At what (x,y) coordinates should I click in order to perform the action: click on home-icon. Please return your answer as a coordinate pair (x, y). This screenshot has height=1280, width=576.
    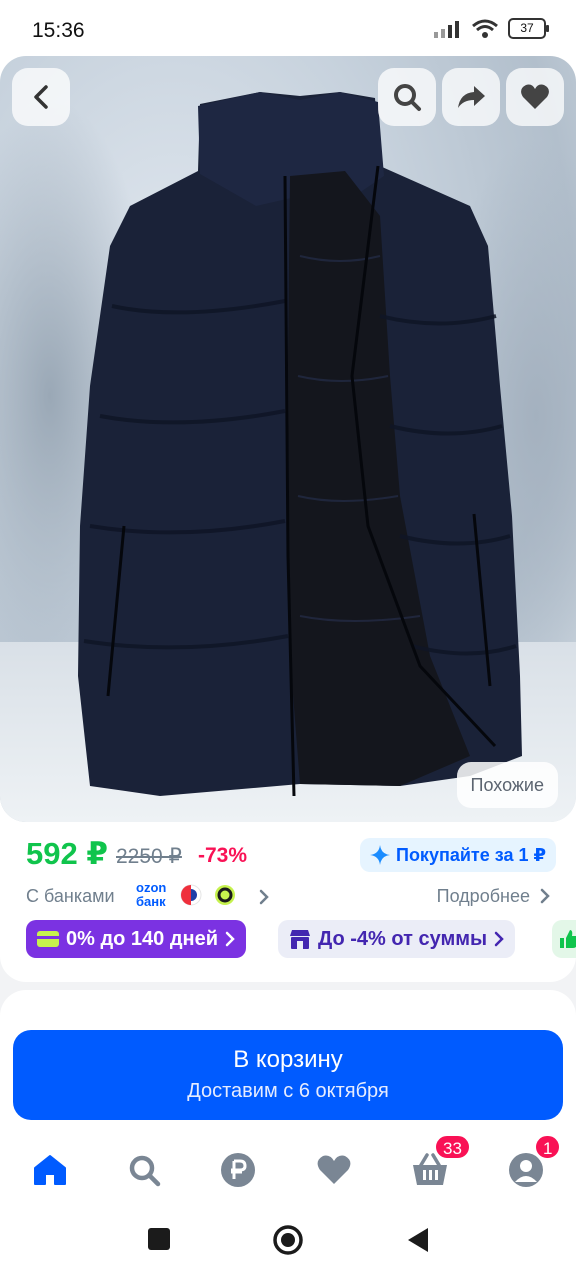
    Looking at the image, I should click on (50, 1170).